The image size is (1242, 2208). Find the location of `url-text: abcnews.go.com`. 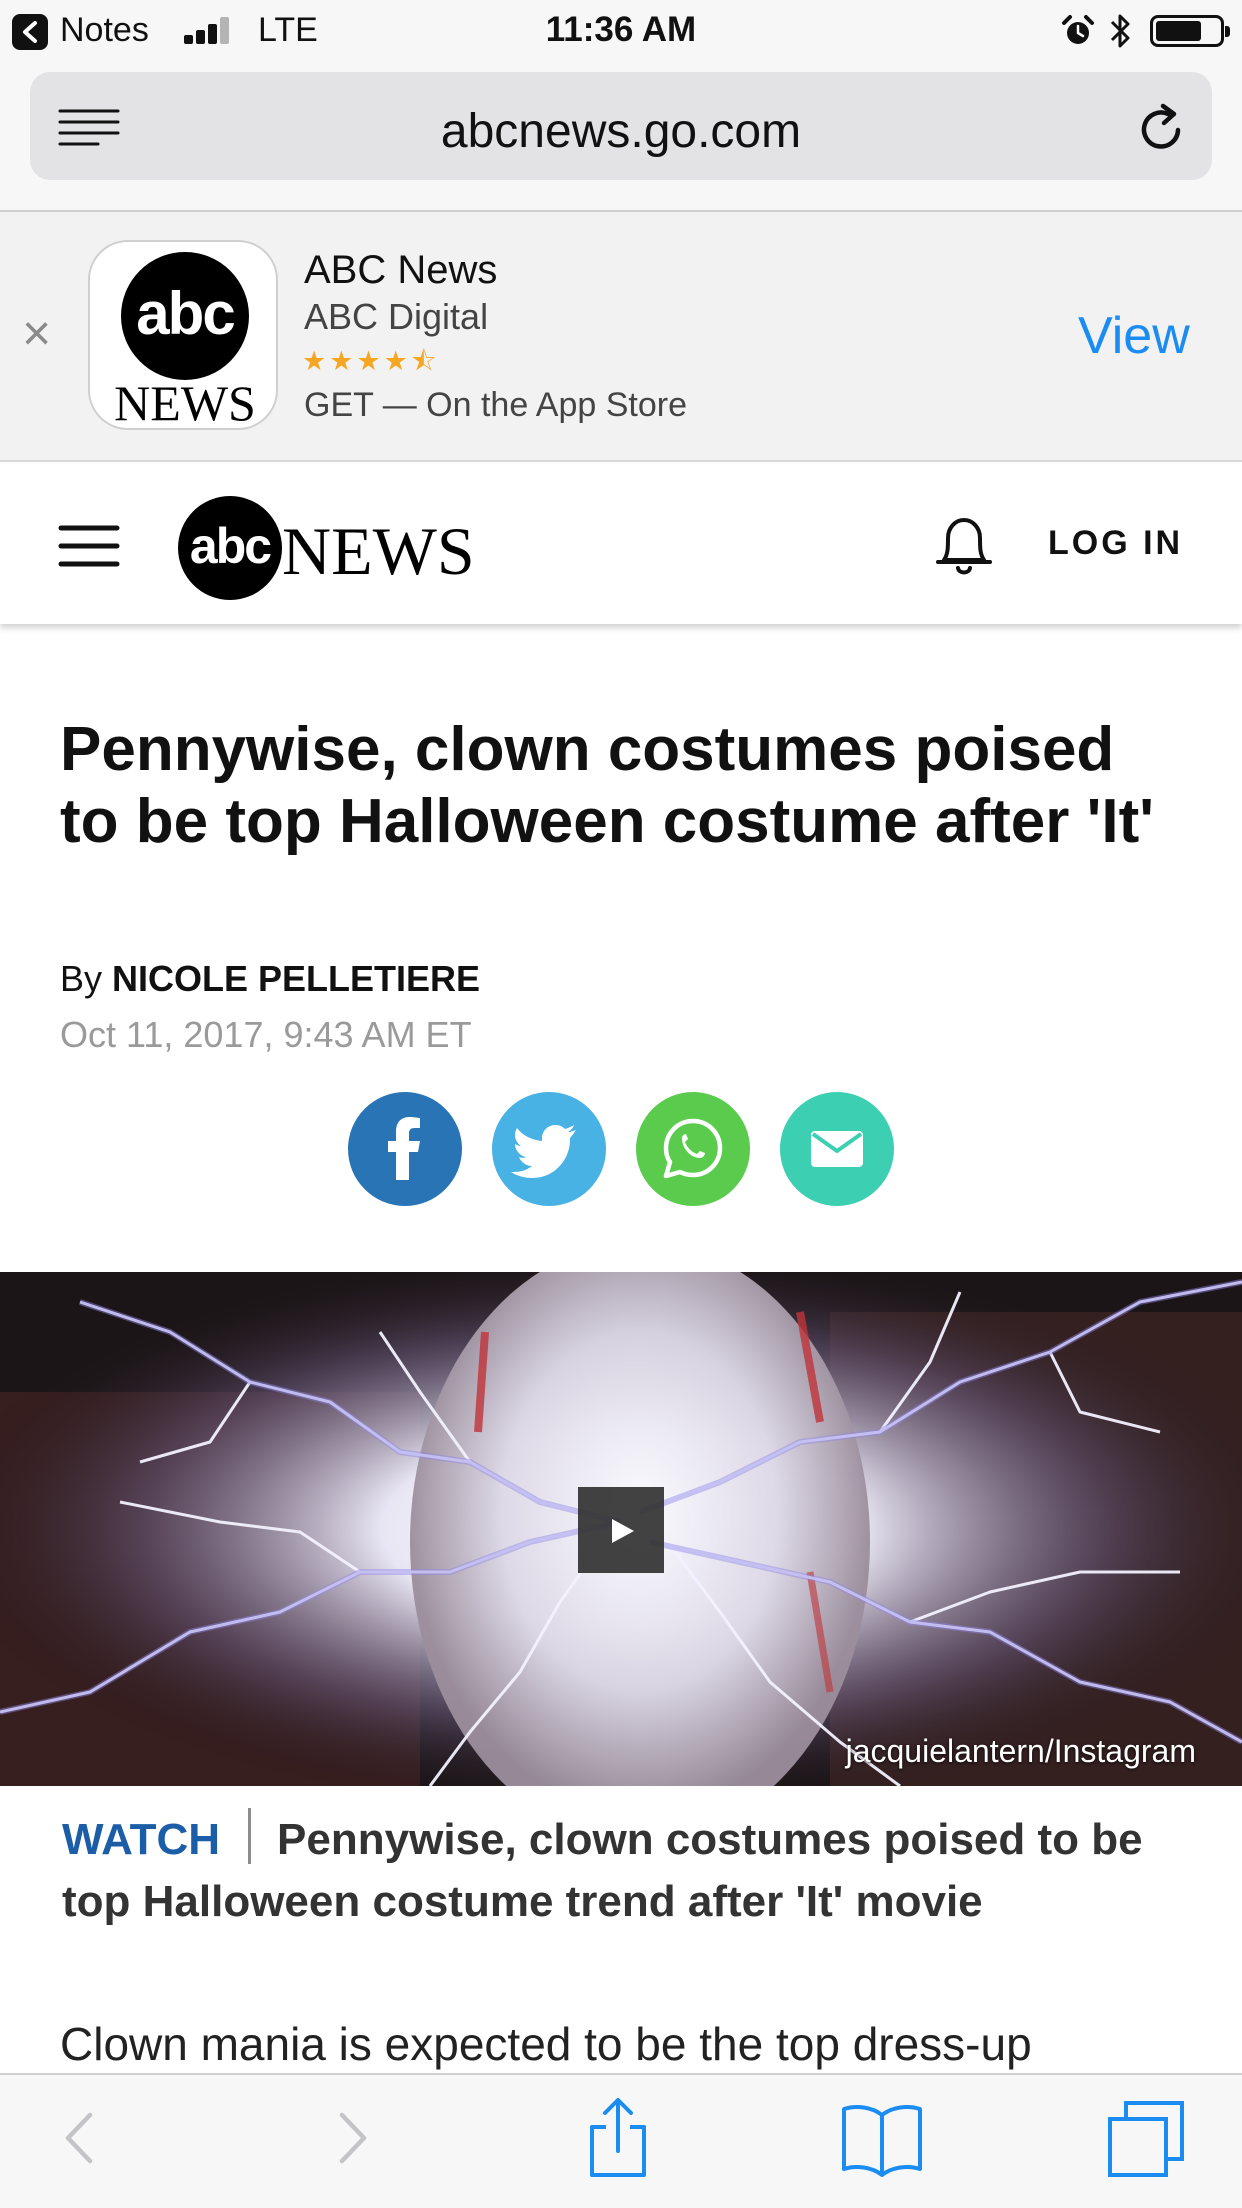

url-text: abcnews.go.com is located at coordinates (621, 131).